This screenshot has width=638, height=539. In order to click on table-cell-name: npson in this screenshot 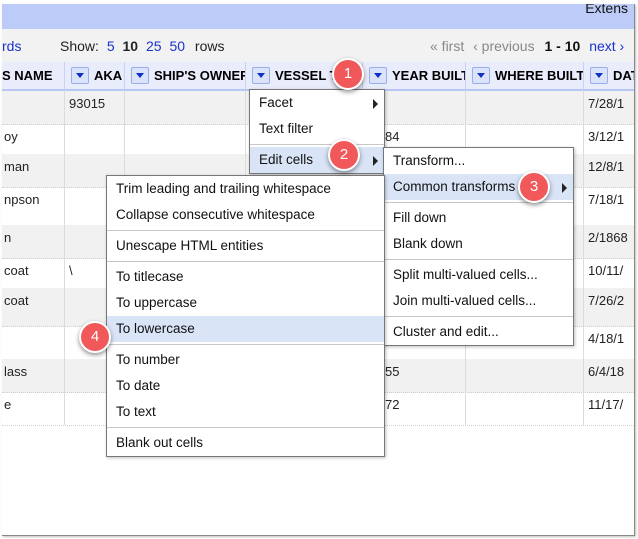, I will do `click(33, 206)`.